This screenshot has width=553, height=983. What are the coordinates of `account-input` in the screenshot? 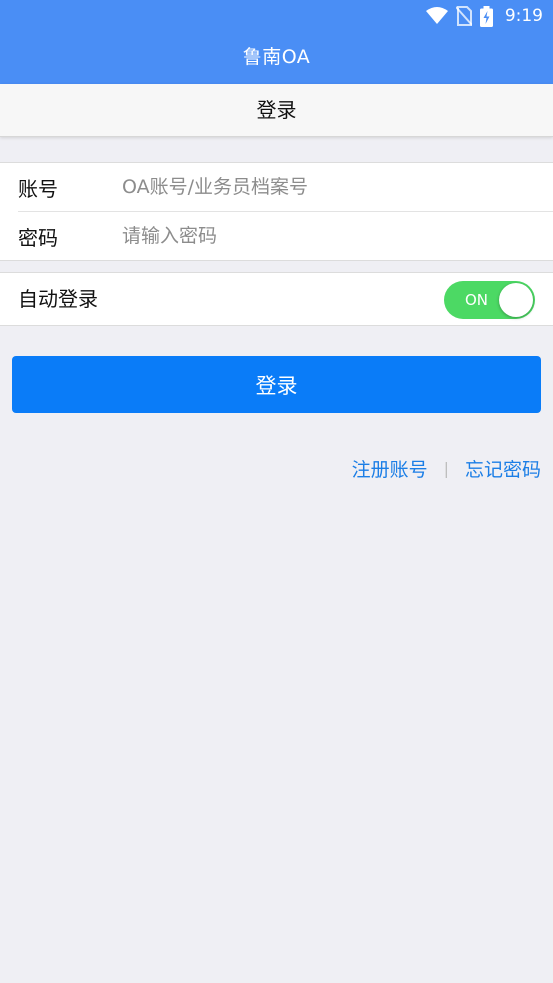 It's located at (322, 187).